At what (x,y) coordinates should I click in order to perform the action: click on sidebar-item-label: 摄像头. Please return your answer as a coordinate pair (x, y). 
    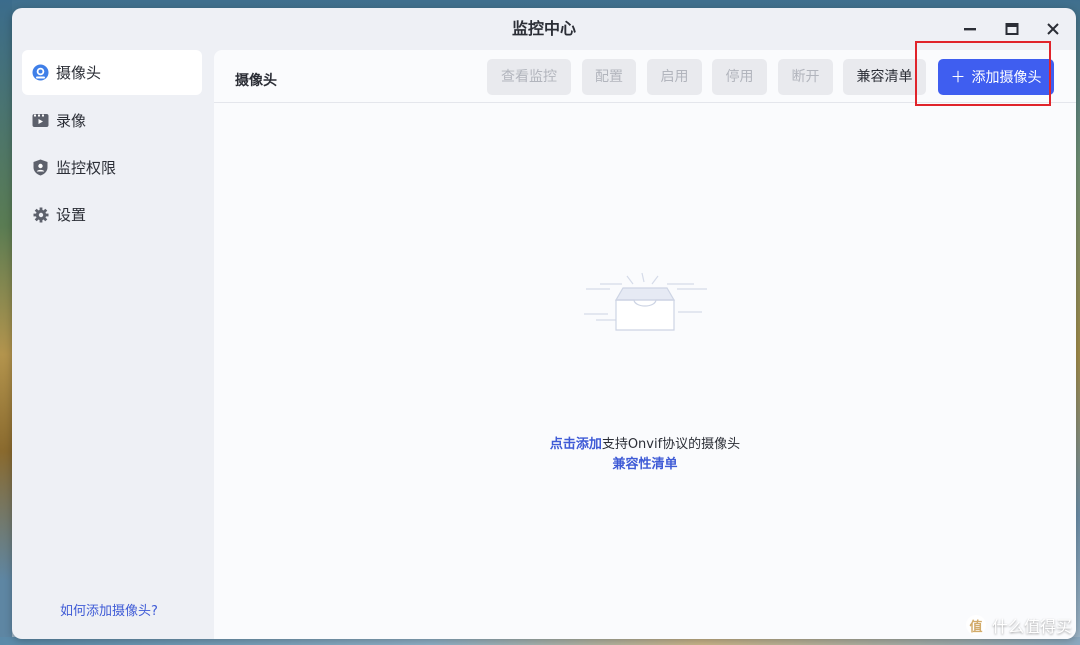
    Looking at the image, I should click on (79, 73).